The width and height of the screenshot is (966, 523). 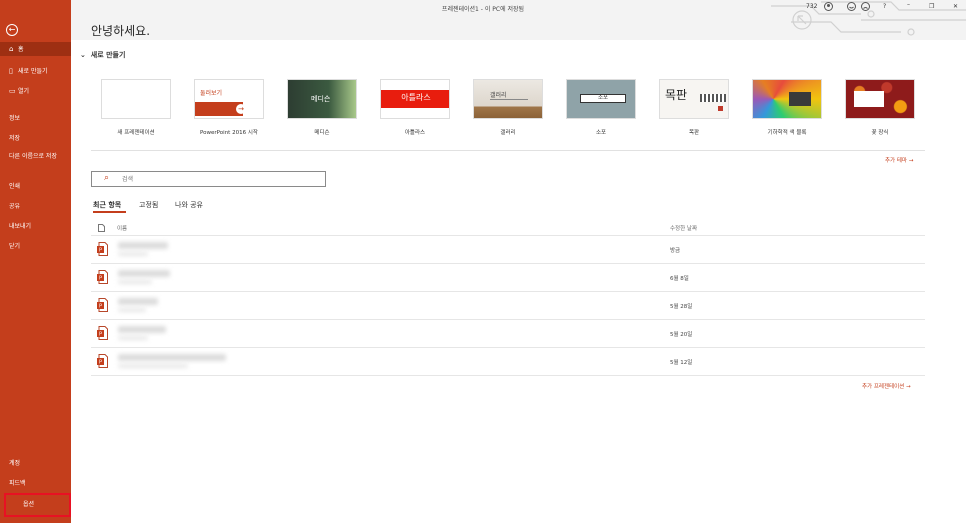 What do you see at coordinates (955, 6) in the screenshot?
I see `close-icon: ✕` at bounding box center [955, 6].